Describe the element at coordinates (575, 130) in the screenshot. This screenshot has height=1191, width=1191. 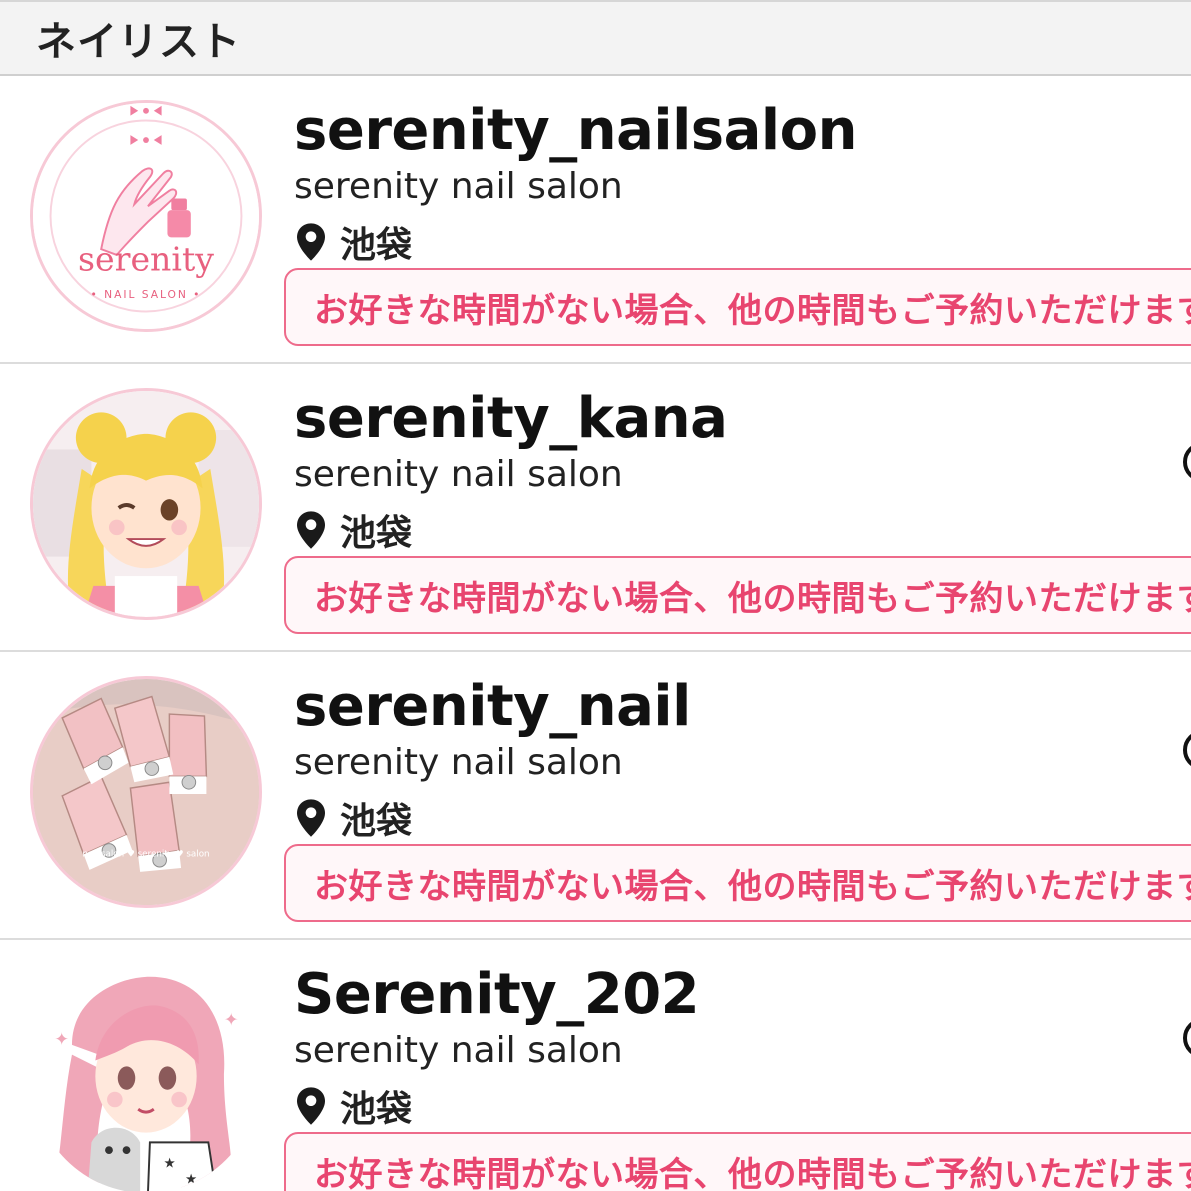
I see `username: serenity_nailsalon` at that location.